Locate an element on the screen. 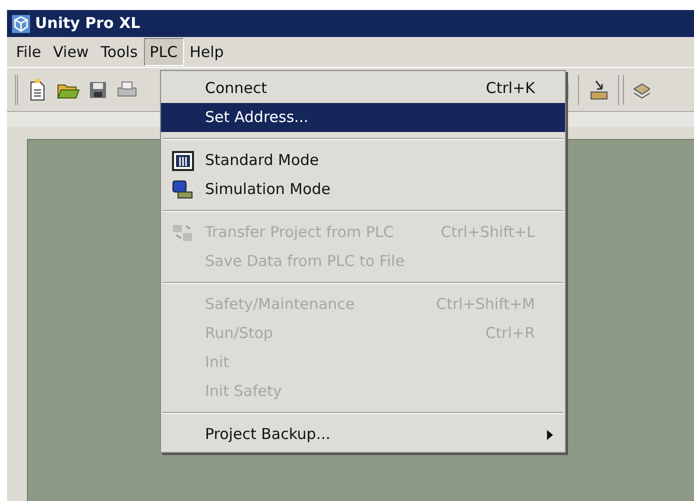 The width and height of the screenshot is (694, 501). menu-item: Simulation Mode is located at coordinates (363, 189).